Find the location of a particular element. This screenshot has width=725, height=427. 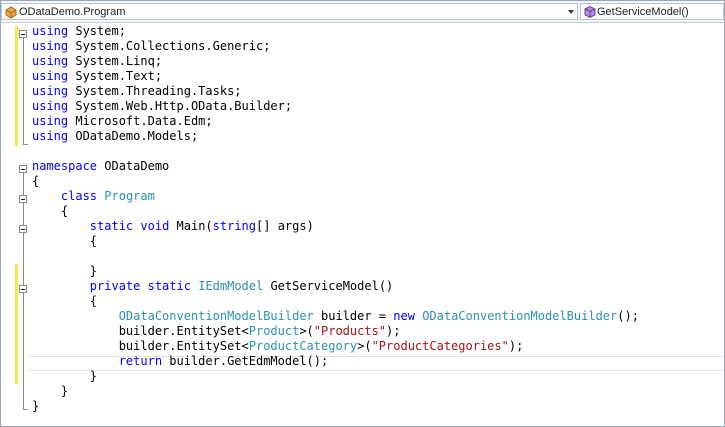

keyword-token: private is located at coordinates (115, 286).